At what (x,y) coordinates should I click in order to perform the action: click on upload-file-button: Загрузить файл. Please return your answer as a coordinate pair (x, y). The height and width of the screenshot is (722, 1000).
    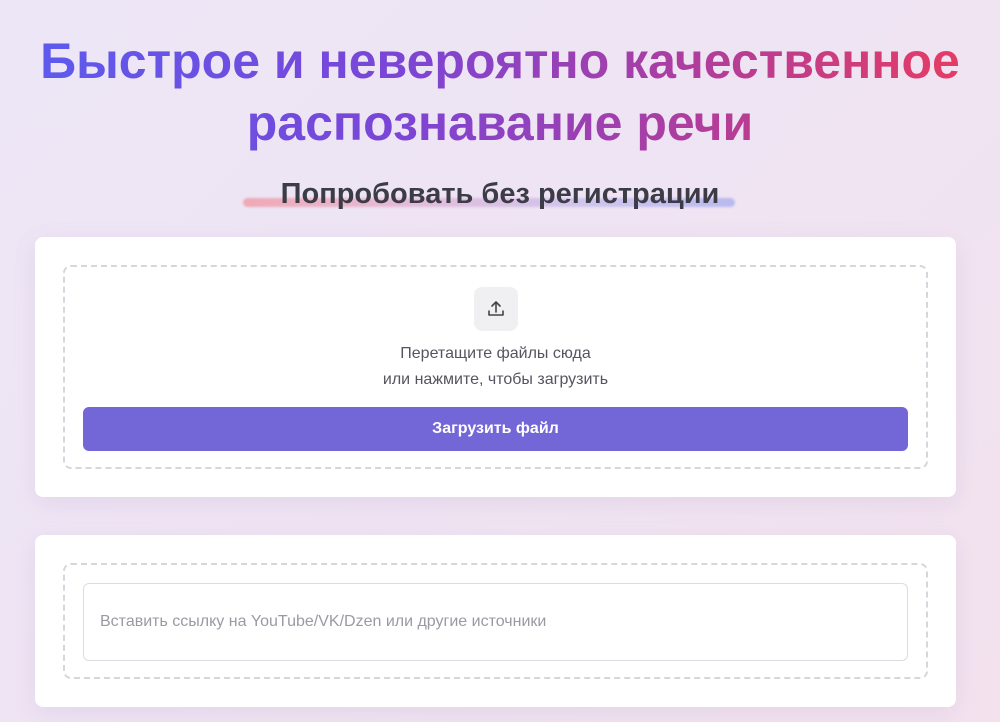
    Looking at the image, I should click on (495, 429).